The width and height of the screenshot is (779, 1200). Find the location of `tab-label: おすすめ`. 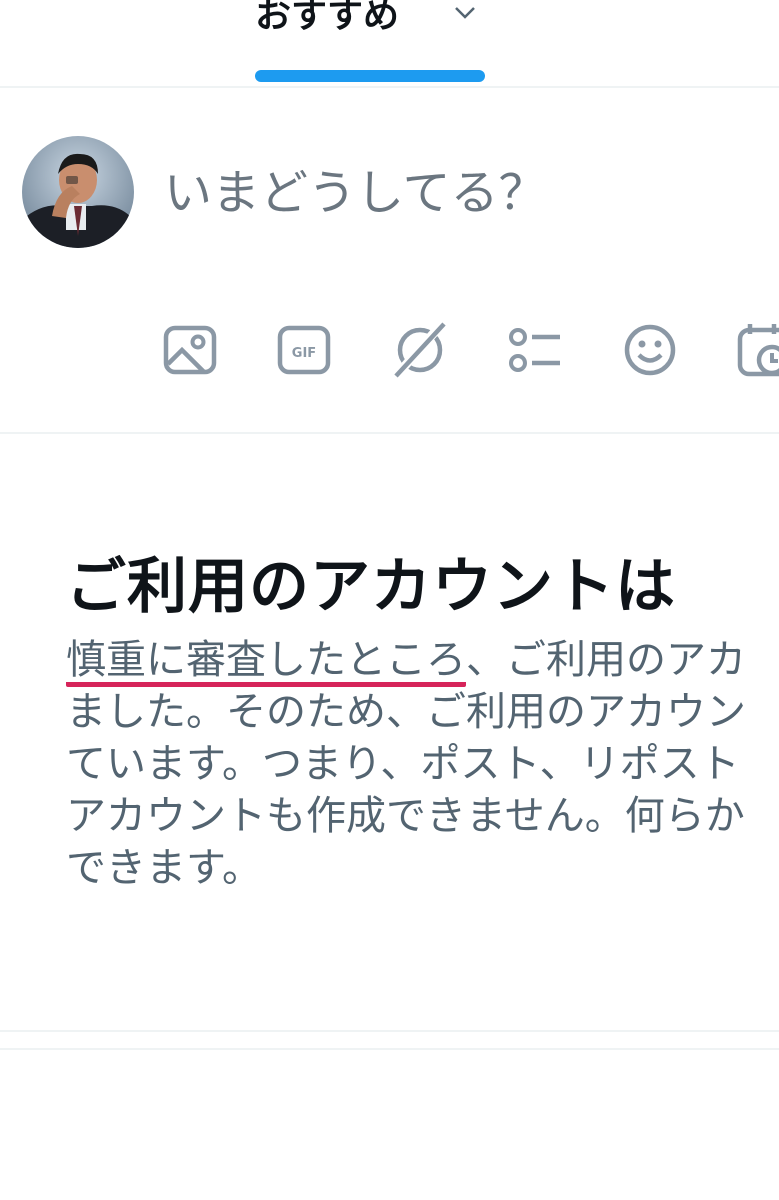

tab-label: おすすめ is located at coordinates (327, 18).